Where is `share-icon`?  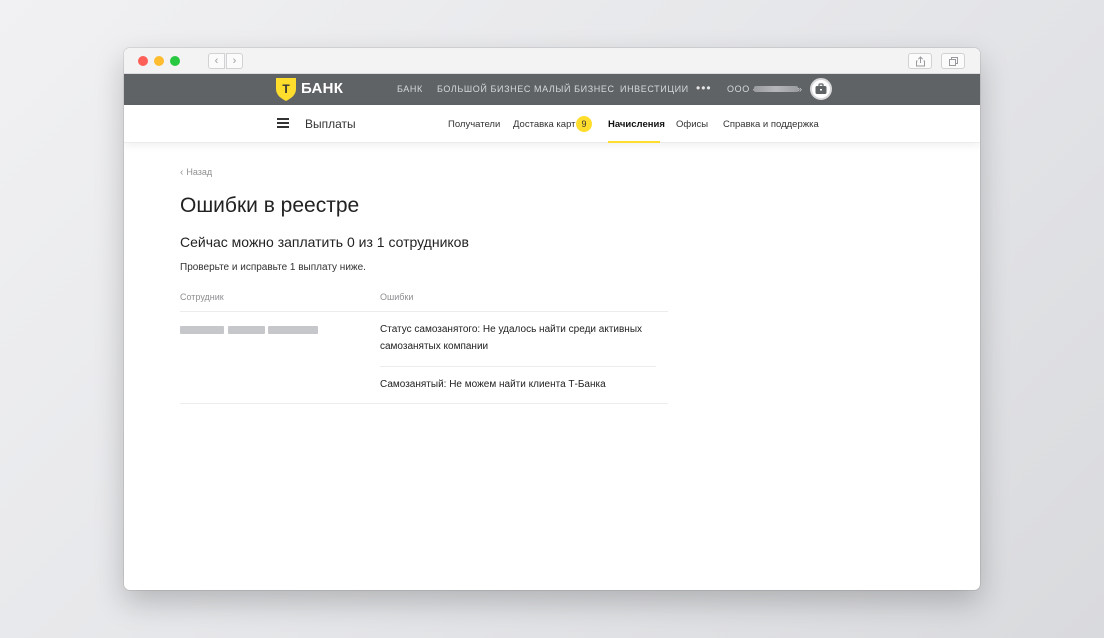 share-icon is located at coordinates (920, 61).